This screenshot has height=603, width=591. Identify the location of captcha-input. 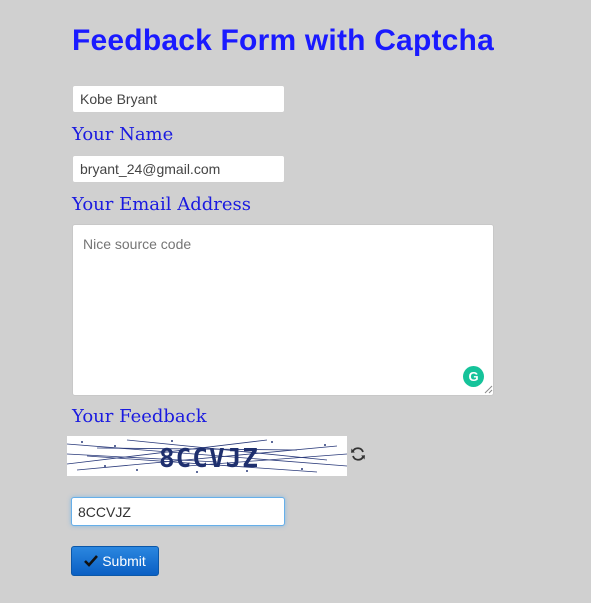
(178, 511).